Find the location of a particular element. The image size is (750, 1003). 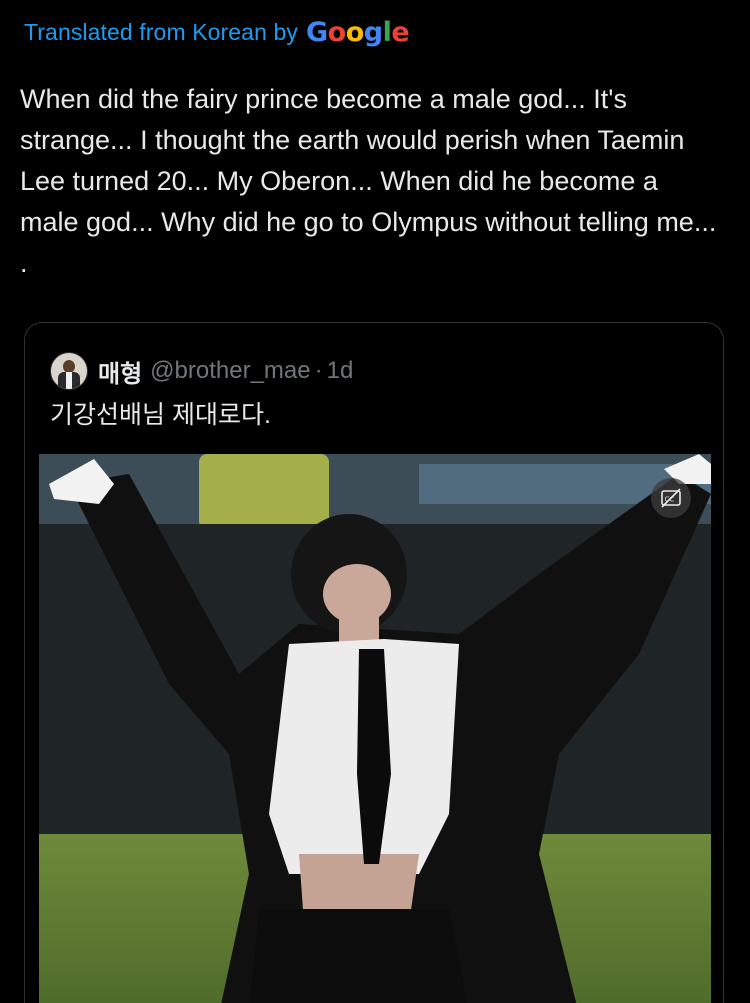

translation-label: Translated from Korean by is located at coordinates (161, 32).